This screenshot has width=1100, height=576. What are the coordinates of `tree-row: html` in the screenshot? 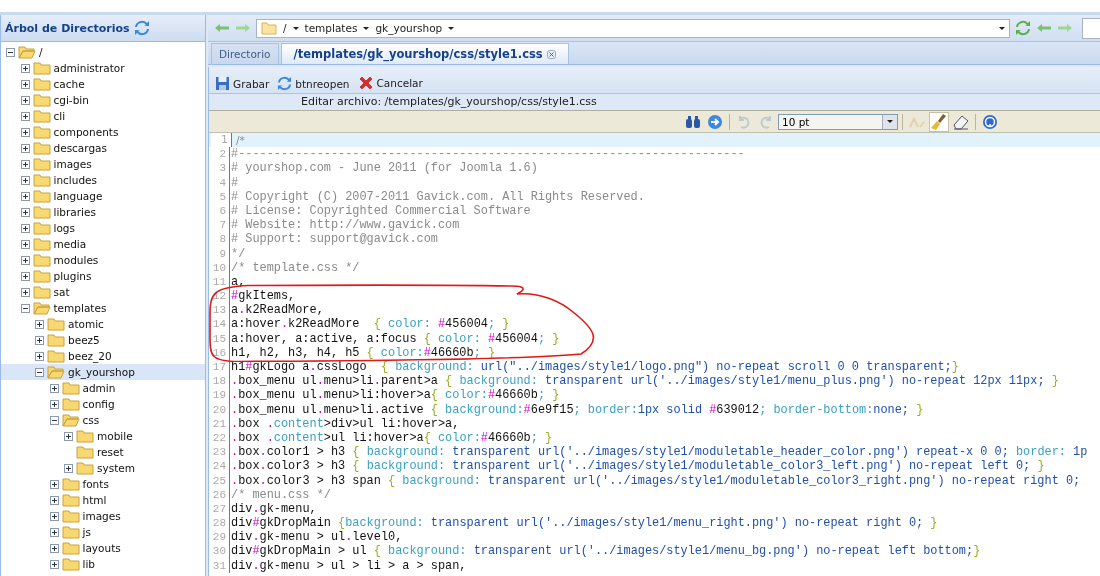 It's located at (103, 500).